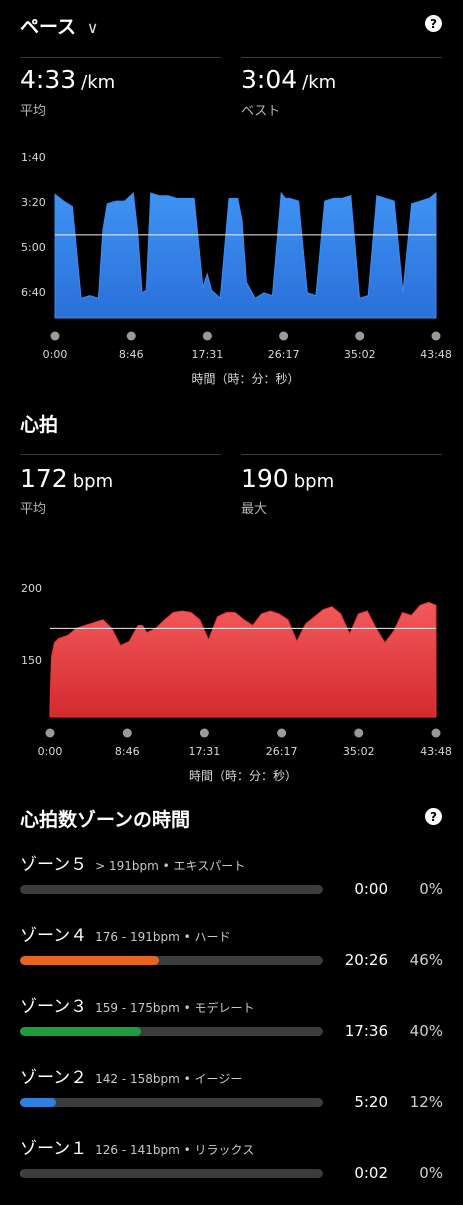  Describe the element at coordinates (31, 660) in the screenshot. I see `y-tick-label: 150` at that location.